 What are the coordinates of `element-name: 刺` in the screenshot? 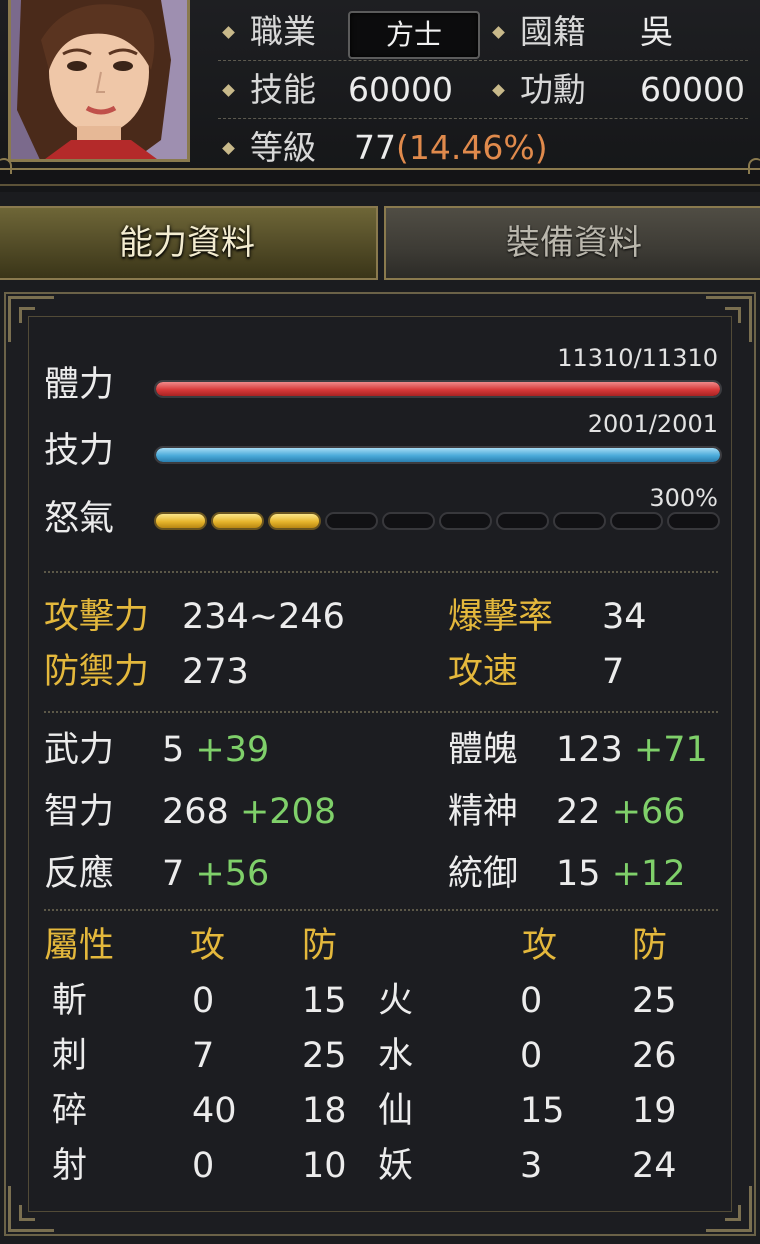 It's located at (70, 1056).